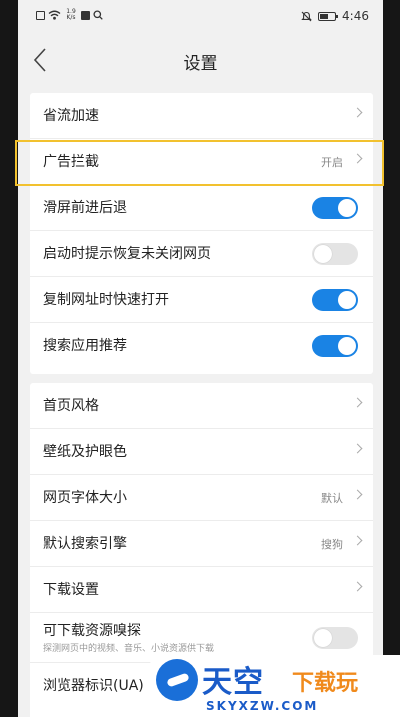 The height and width of the screenshot is (717, 400). Describe the element at coordinates (40, 15) in the screenshot. I see `sim-icon` at that location.